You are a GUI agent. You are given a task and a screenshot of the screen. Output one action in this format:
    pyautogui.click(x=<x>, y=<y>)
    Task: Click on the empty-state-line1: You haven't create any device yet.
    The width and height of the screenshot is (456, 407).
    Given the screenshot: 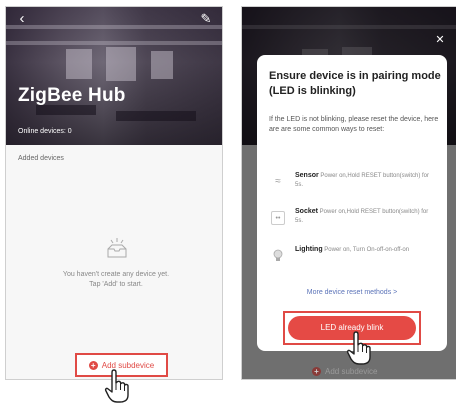 What is the action you would take?
    pyautogui.click(x=116, y=274)
    